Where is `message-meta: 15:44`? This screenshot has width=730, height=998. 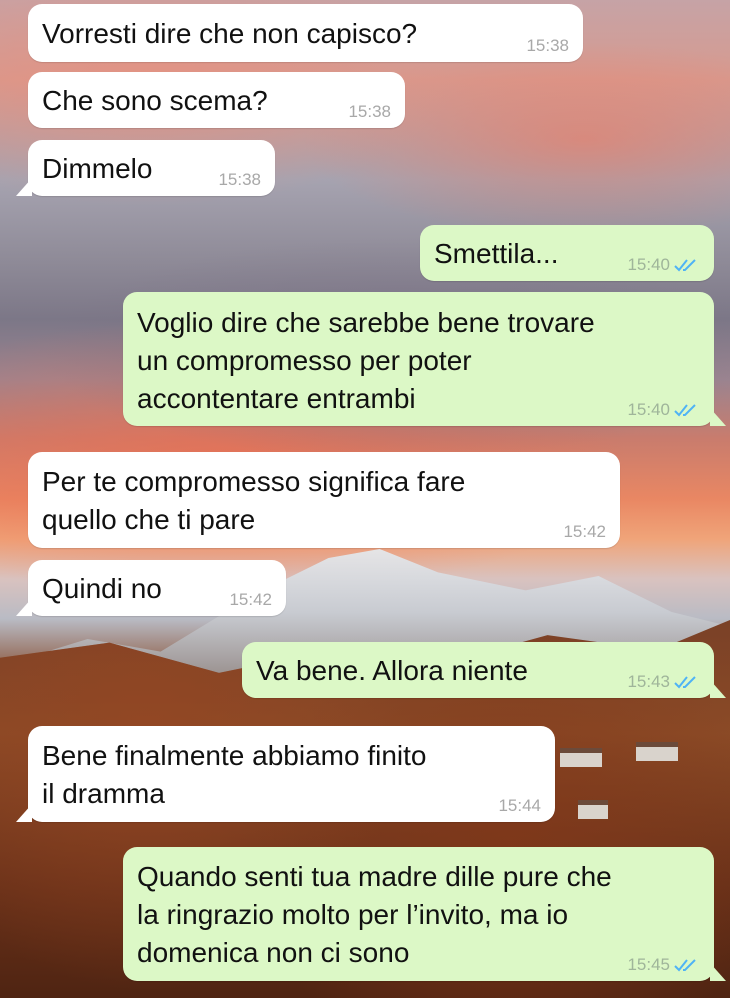 message-meta: 15:44 is located at coordinates (519, 806).